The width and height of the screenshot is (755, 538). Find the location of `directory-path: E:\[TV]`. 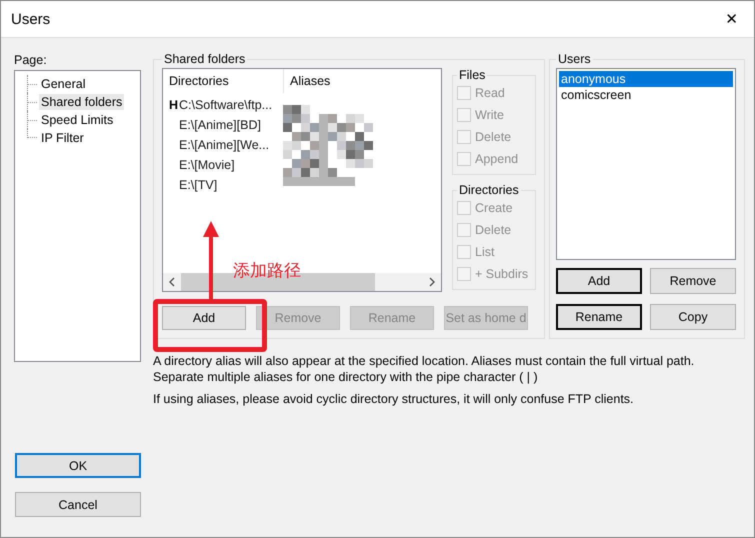

directory-path: E:\[TV] is located at coordinates (198, 185).